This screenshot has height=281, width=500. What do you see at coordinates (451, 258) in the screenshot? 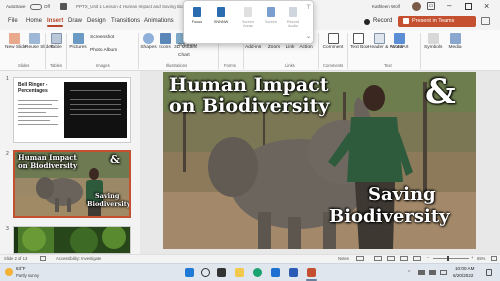
I see `zoom-slider` at bounding box center [451, 258].